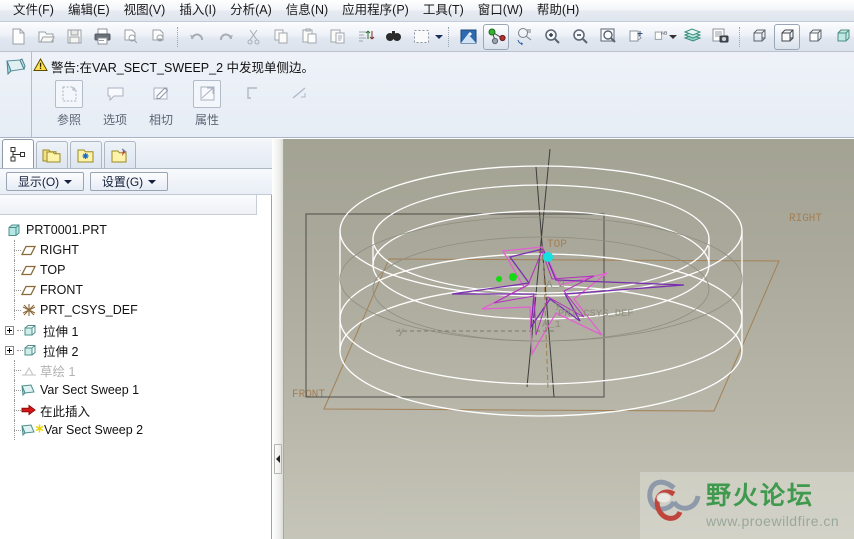  I want to click on paste-special-icon, so click(337, 37).